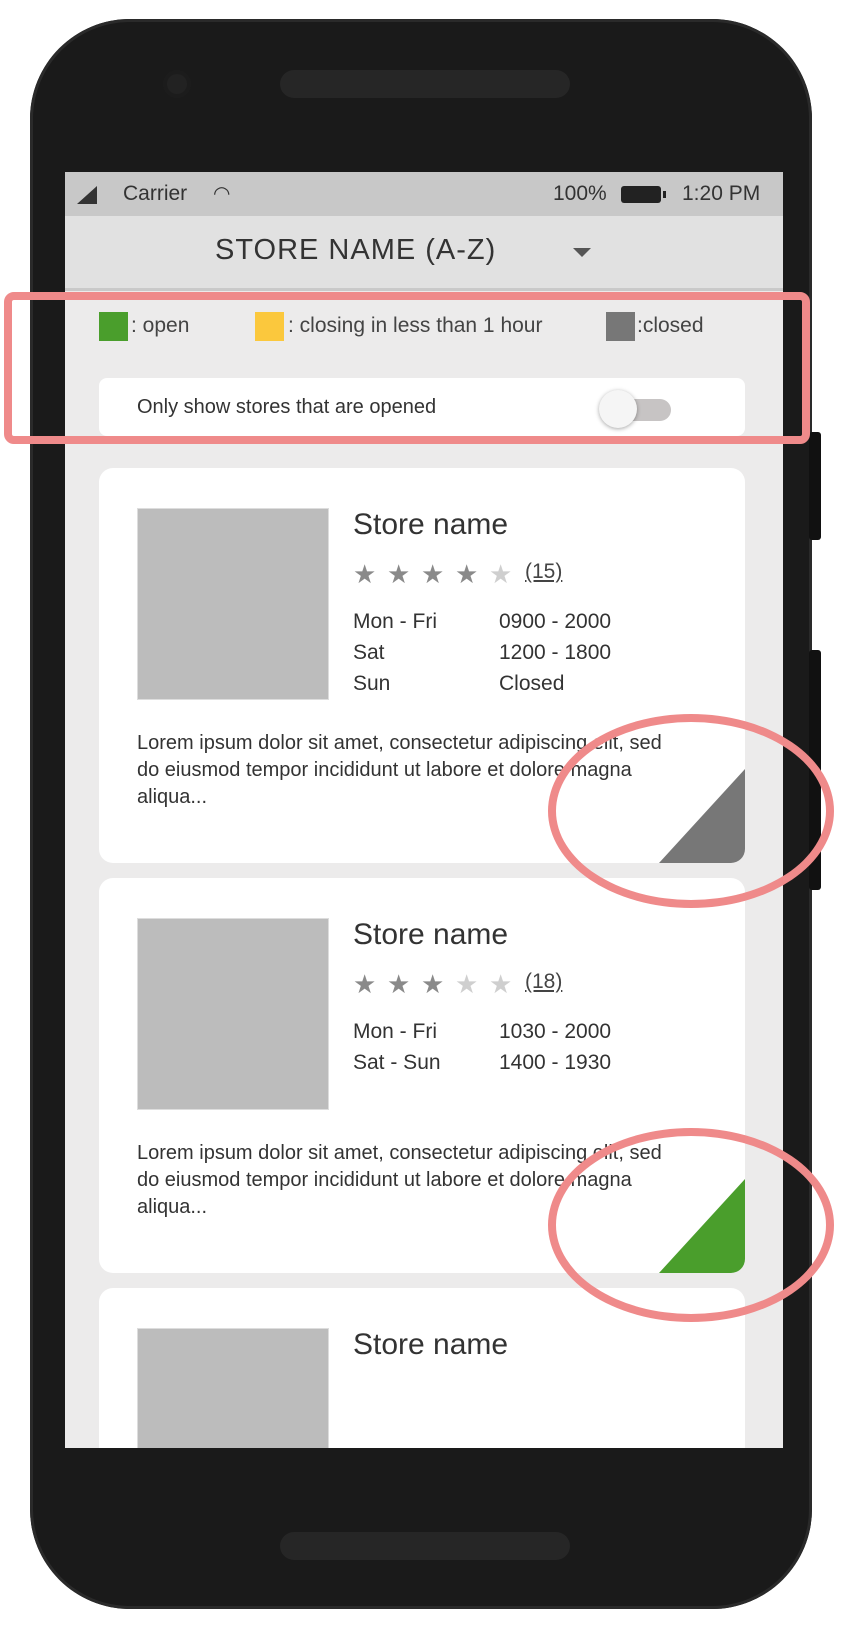  Describe the element at coordinates (721, 193) in the screenshot. I see `status-time: 1:20 PM` at that location.